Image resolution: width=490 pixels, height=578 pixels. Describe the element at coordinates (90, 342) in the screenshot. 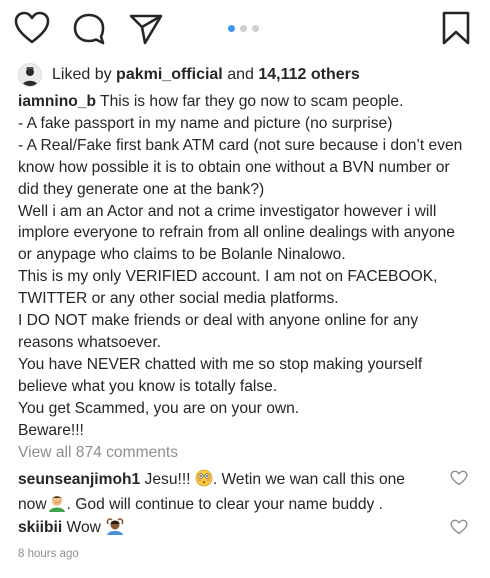

I see `caption-line: reasons whatsoever.` at that location.